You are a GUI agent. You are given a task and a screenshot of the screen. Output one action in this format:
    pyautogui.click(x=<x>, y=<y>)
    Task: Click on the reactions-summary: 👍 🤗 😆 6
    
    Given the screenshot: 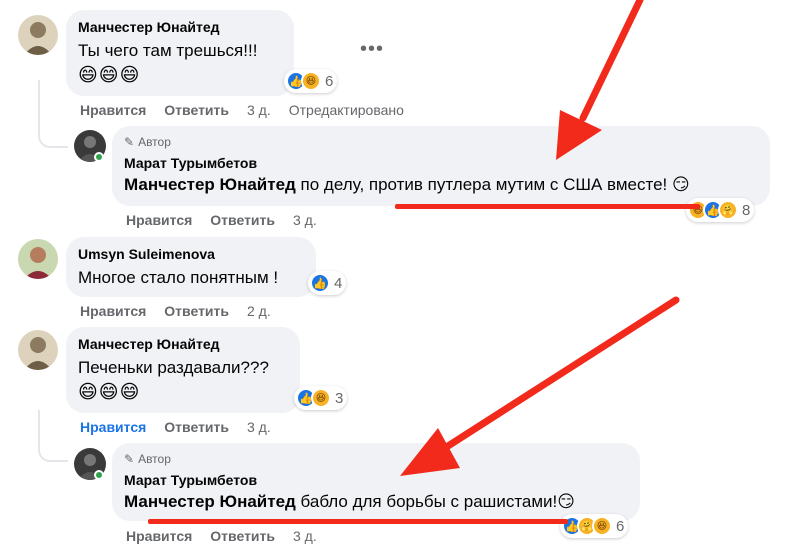 What is the action you would take?
    pyautogui.click(x=594, y=526)
    